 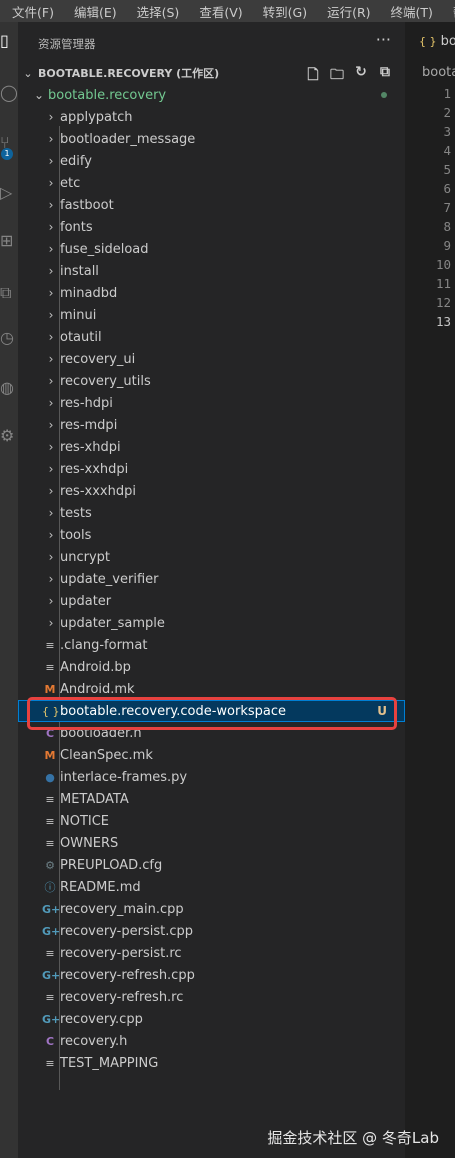 I want to click on tree-file: ⚙ PREUPLOAD.cfg, so click(x=211, y=865).